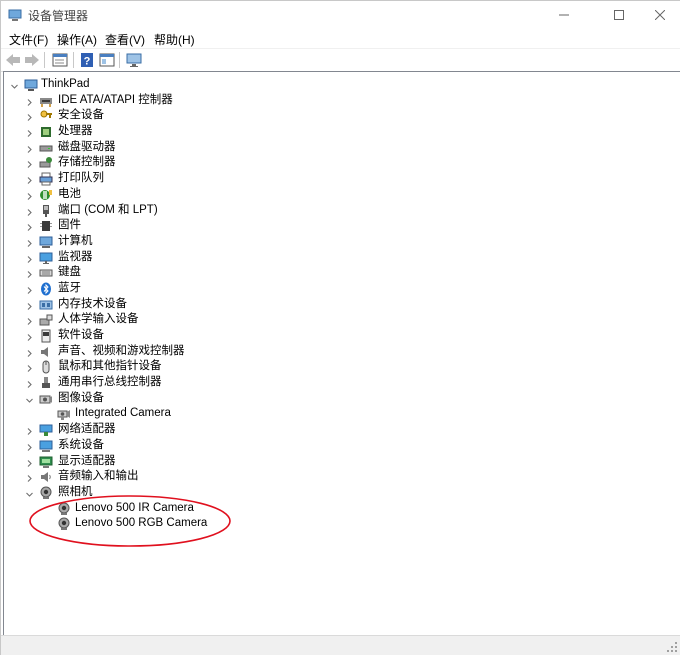  Describe the element at coordinates (342, 383) in the screenshot. I see `tree-category: 通用串行总线控制器` at that location.